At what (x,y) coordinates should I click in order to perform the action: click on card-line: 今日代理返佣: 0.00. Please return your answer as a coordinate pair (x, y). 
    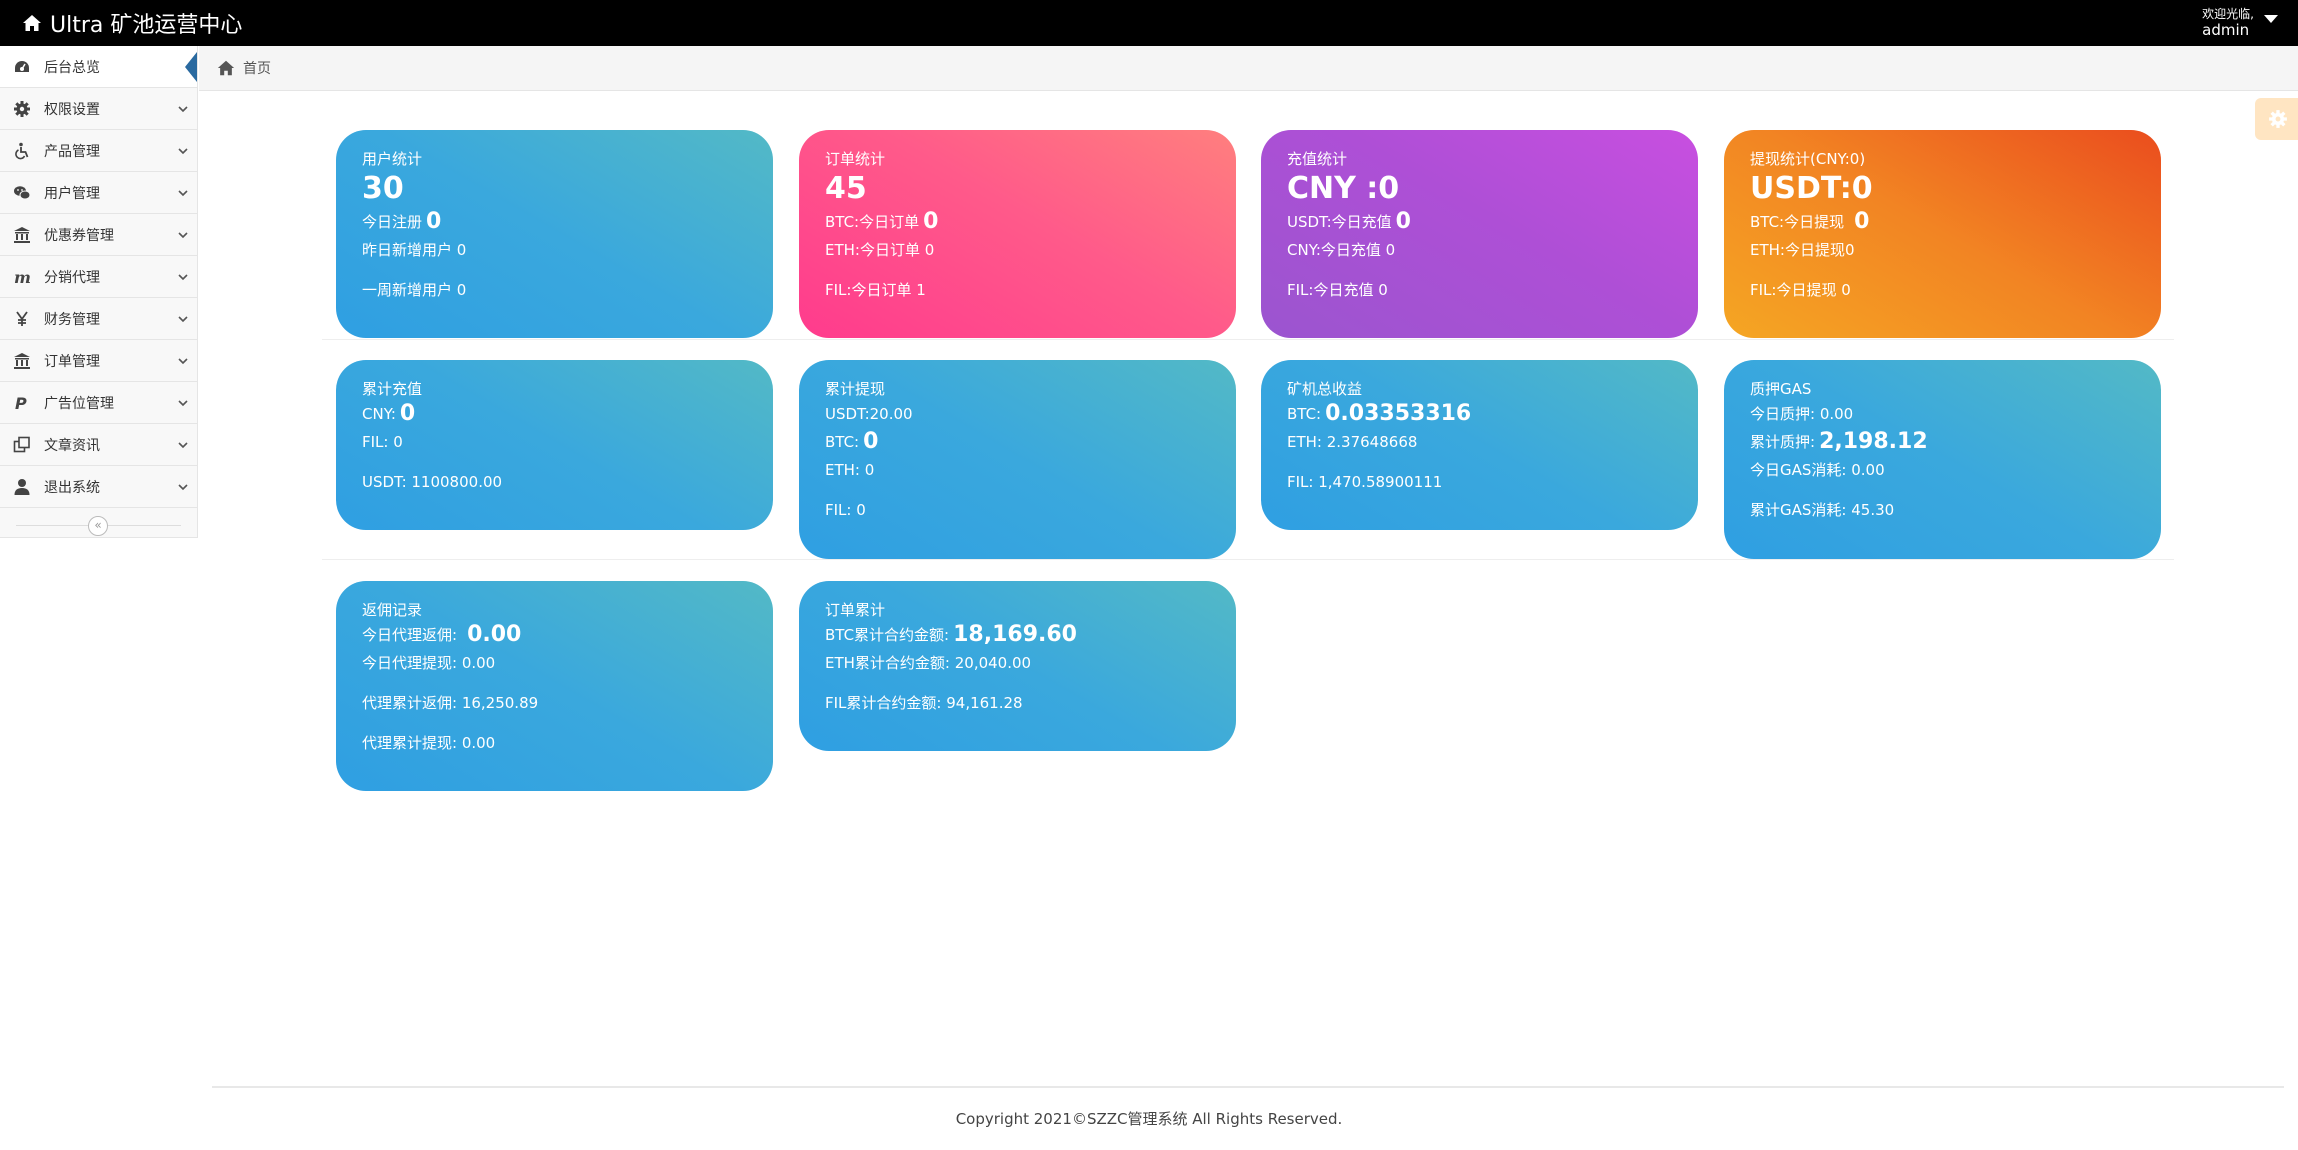
    Looking at the image, I should click on (554, 635).